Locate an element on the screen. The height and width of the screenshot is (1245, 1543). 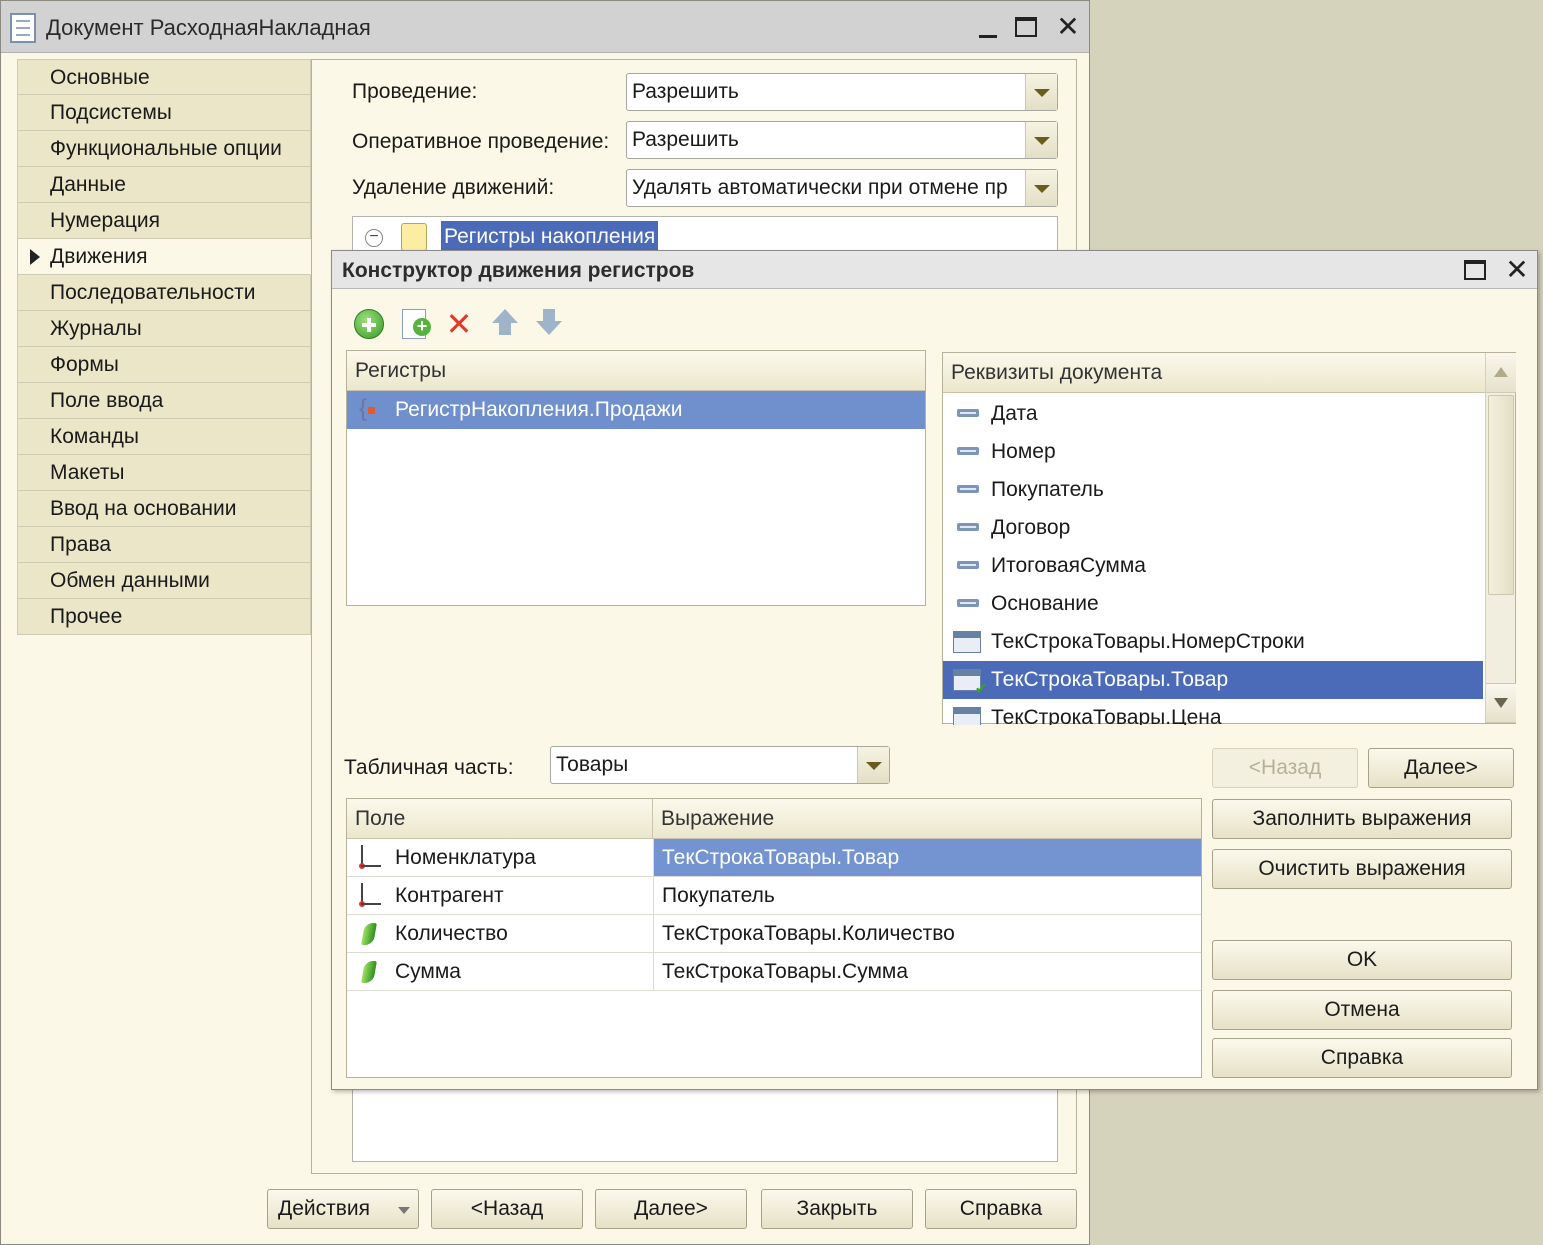
tab-podsistemy: Подсистемы is located at coordinates (164, 113).